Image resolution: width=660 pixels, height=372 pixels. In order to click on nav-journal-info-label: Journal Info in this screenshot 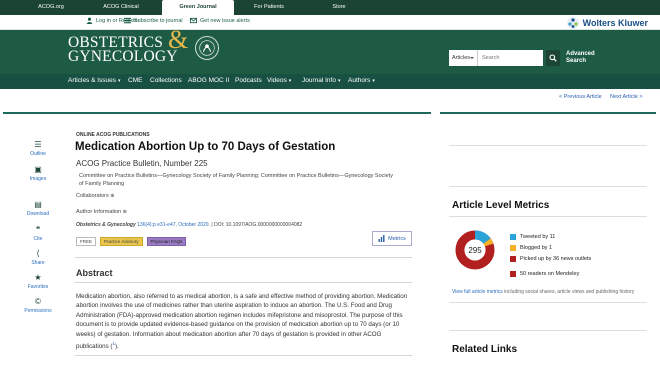, I will do `click(319, 80)`.